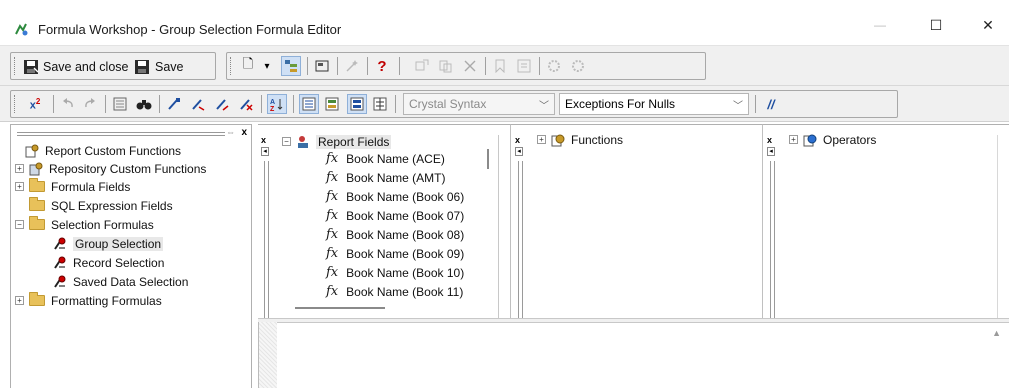  What do you see at coordinates (332, 158) in the screenshot?
I see `formula-field-icon: fx` at bounding box center [332, 158].